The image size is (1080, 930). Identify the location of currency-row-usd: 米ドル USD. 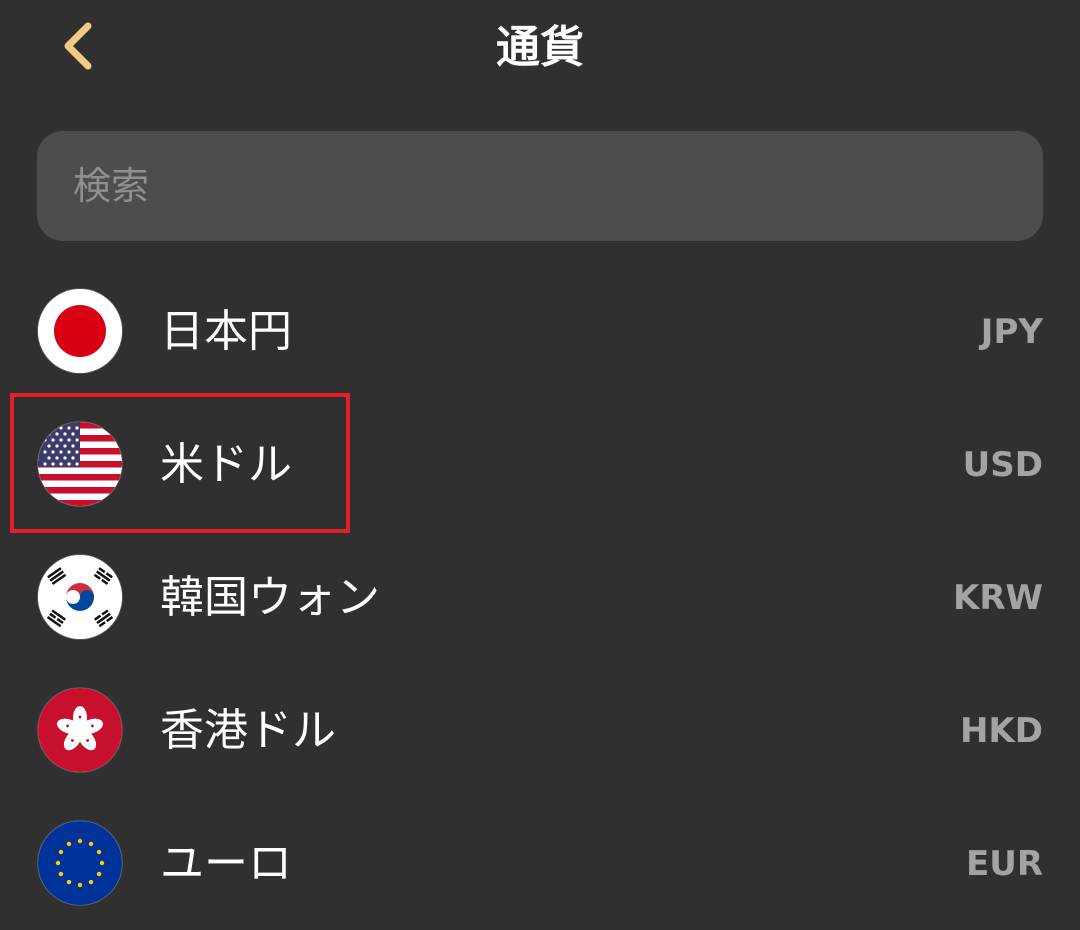
(540, 464).